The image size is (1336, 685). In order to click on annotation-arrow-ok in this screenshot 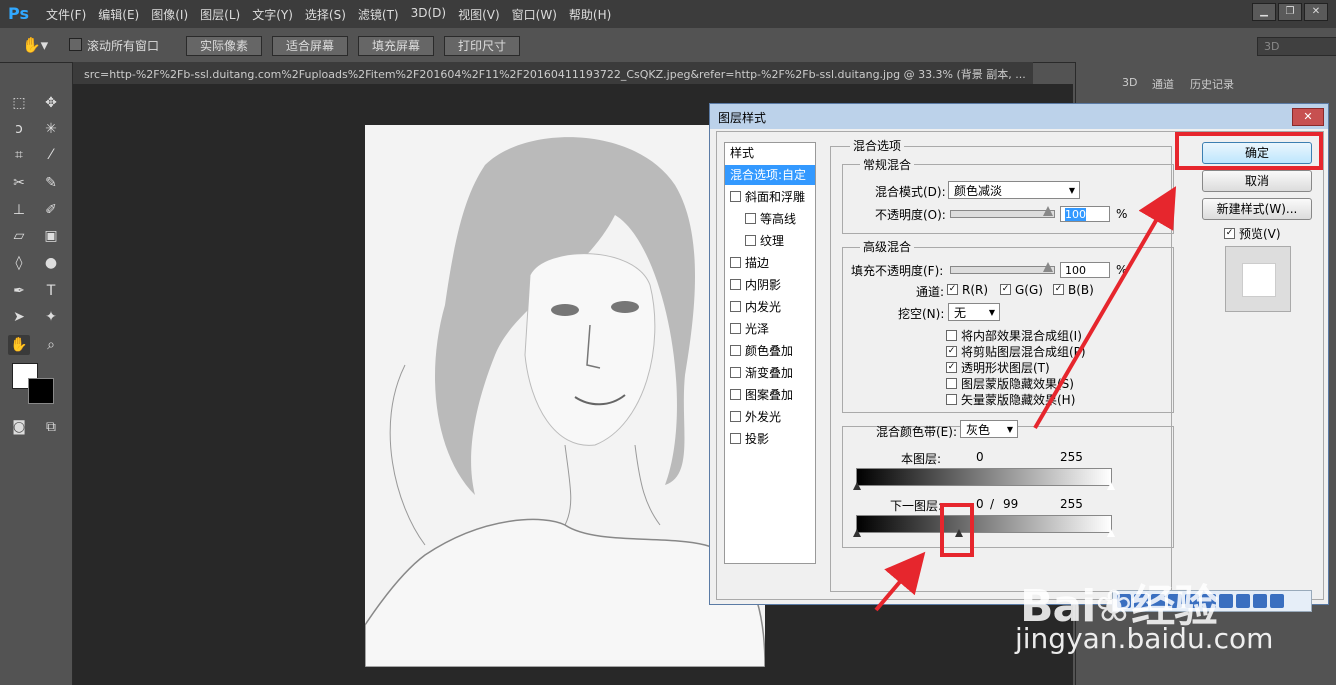, I will do `click(1105, 308)`.